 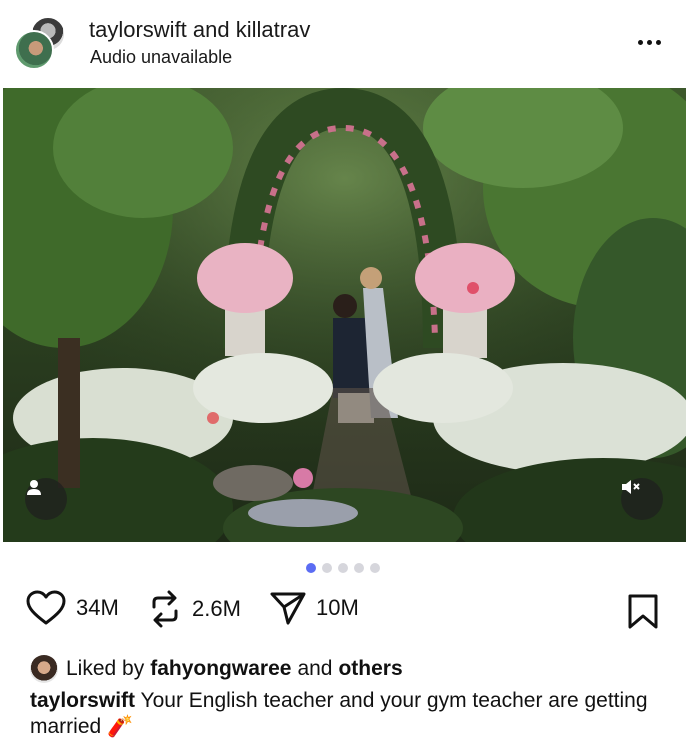 What do you see at coordinates (44, 669) in the screenshot?
I see `liker-avatar` at bounding box center [44, 669].